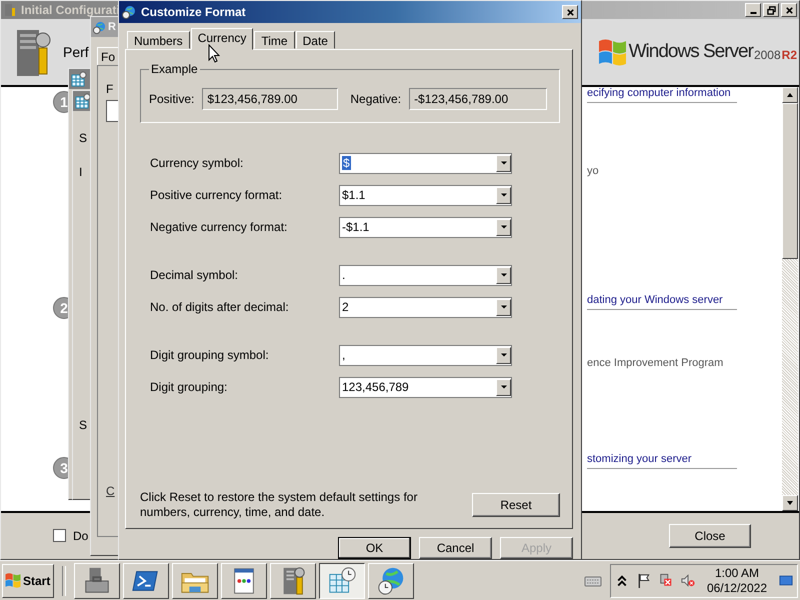 The width and height of the screenshot is (800, 600). Describe the element at coordinates (786, 580) in the screenshot. I see `show-desktop-icon` at that location.